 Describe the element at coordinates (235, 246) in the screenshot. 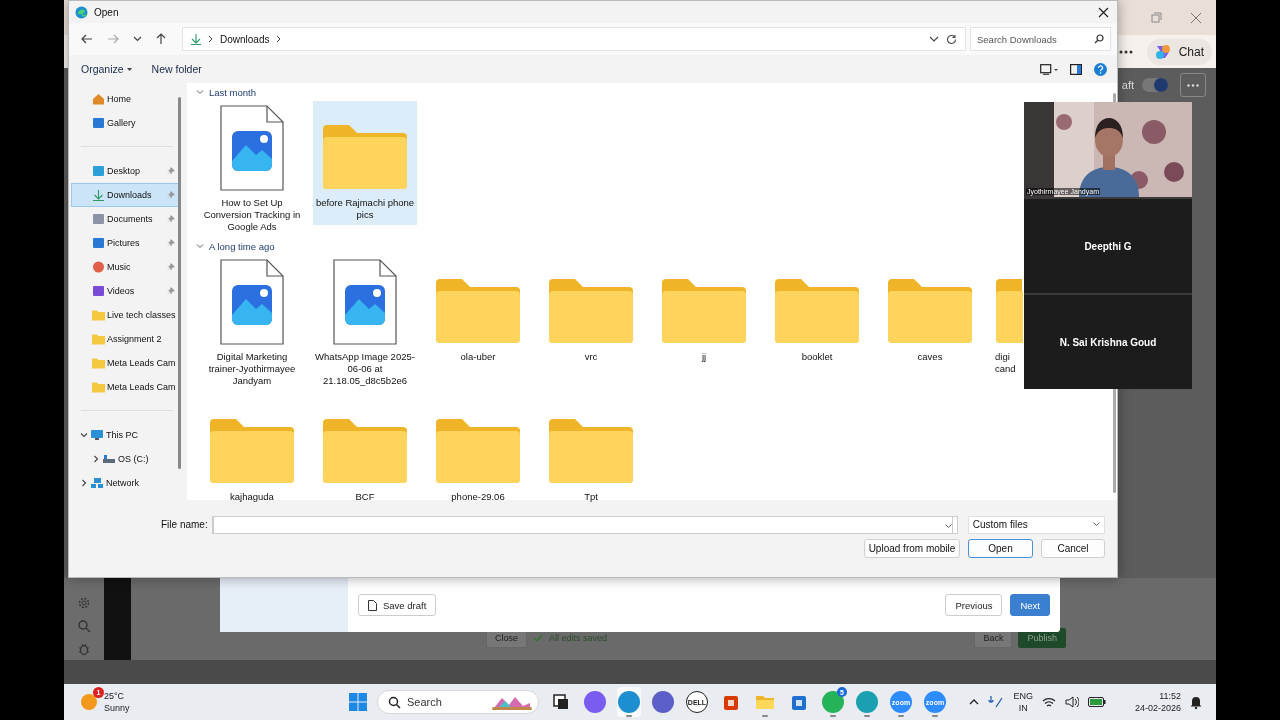

I see `group-header: A long time ago` at that location.